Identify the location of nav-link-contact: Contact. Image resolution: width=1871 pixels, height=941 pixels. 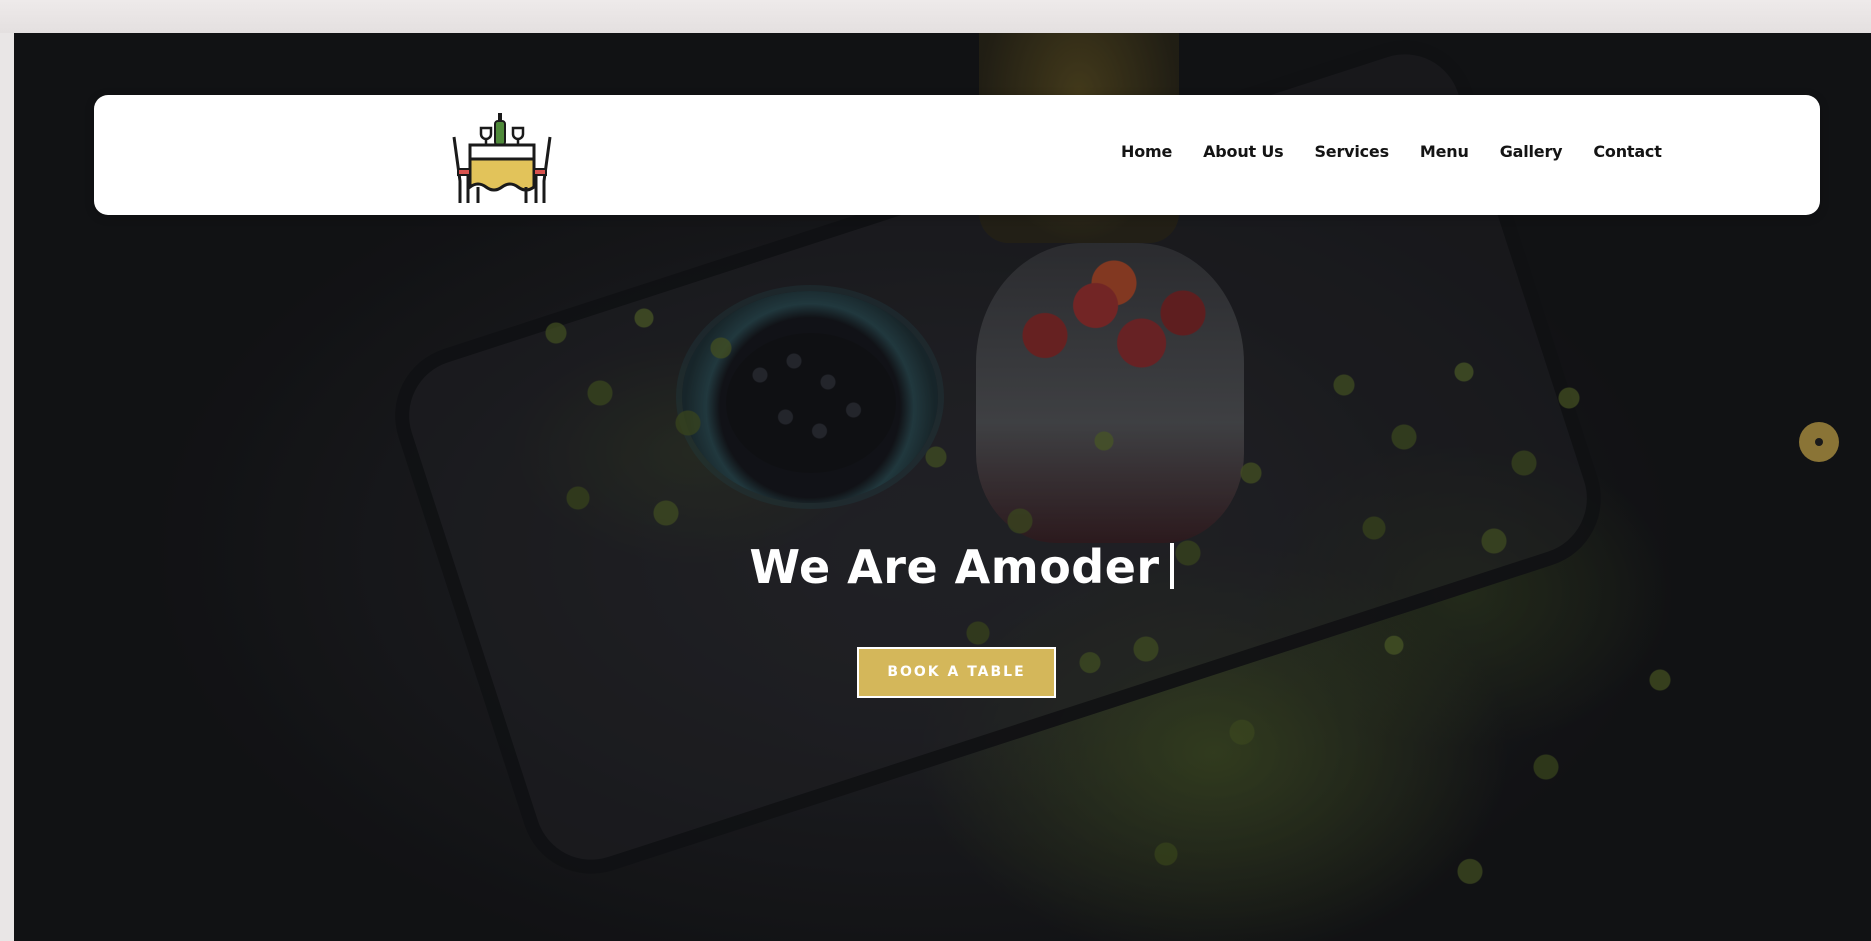
(1627, 152).